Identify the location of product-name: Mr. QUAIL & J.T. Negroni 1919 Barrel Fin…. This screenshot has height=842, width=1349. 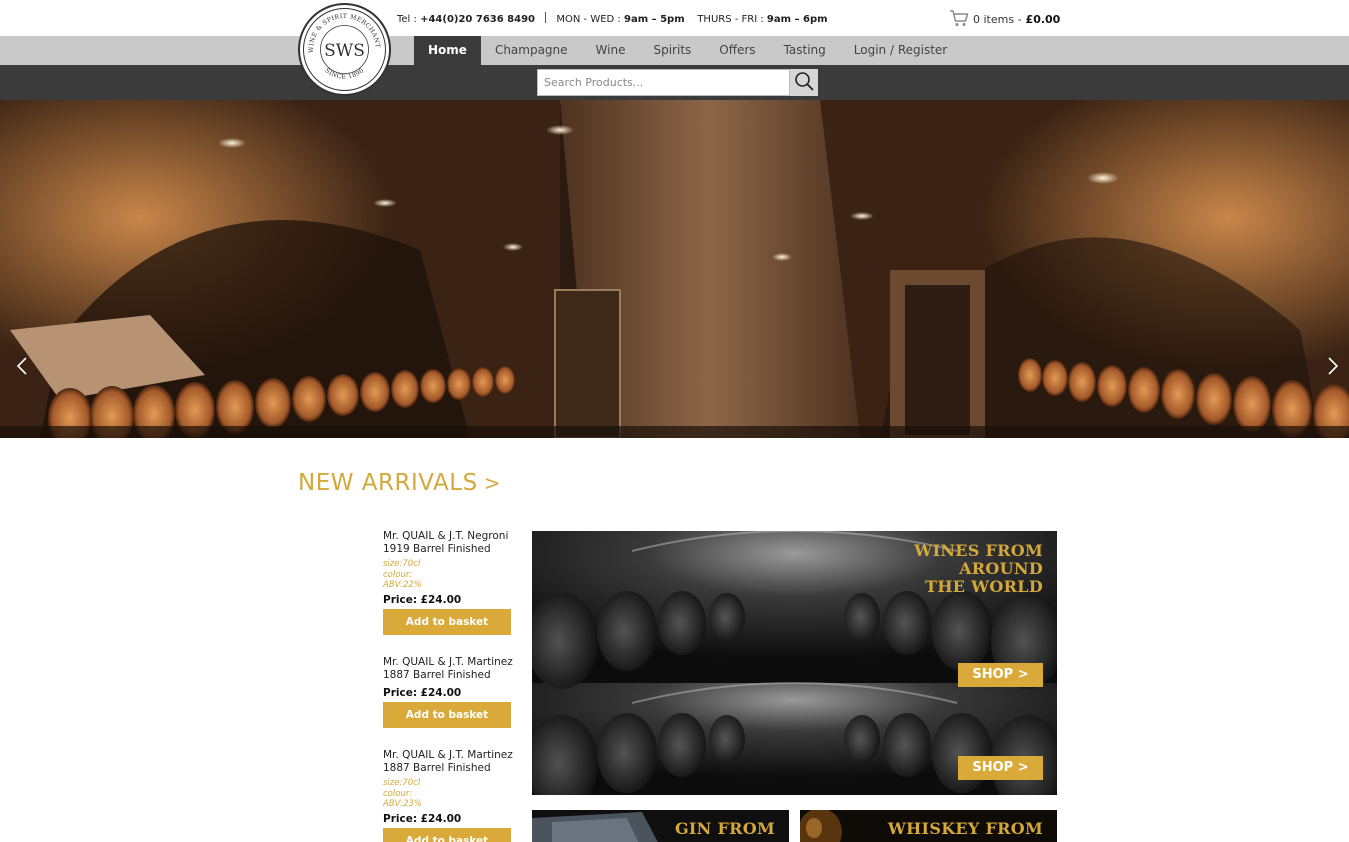
(448, 543).